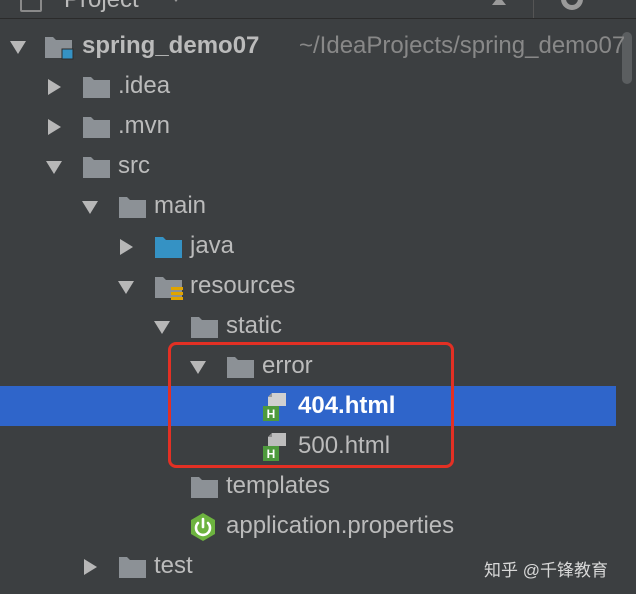 The width and height of the screenshot is (636, 594). I want to click on tree-item-static: static, so click(308, 326).